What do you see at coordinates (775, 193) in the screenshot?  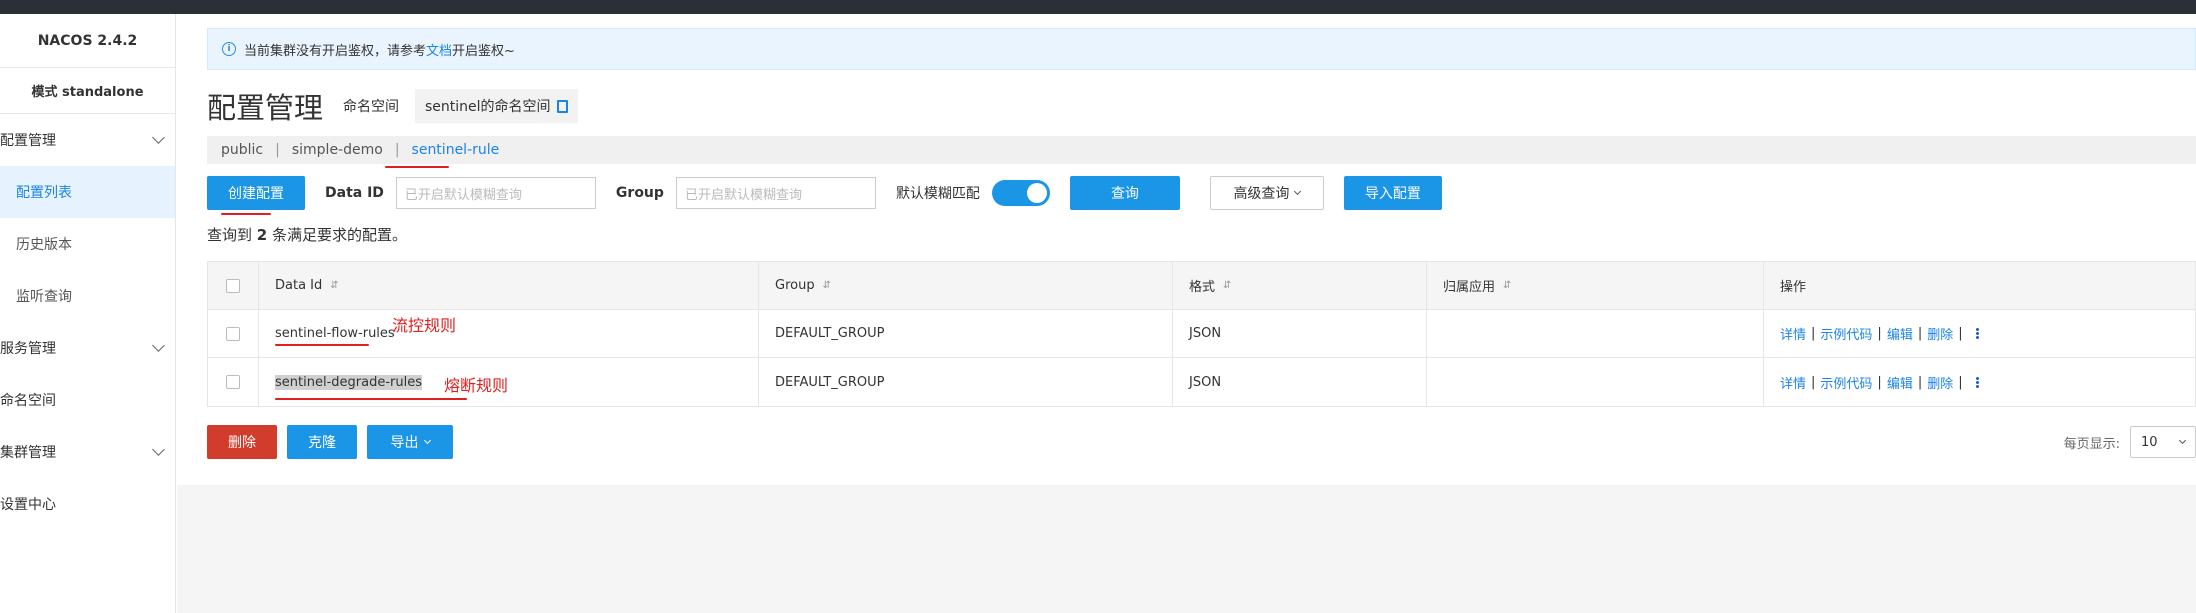 I see `group-input: 已开启默认模糊查询` at bounding box center [775, 193].